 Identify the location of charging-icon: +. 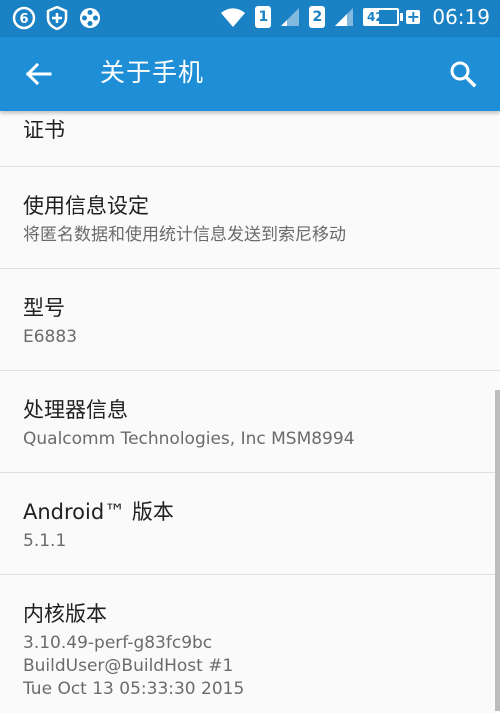
(413, 16).